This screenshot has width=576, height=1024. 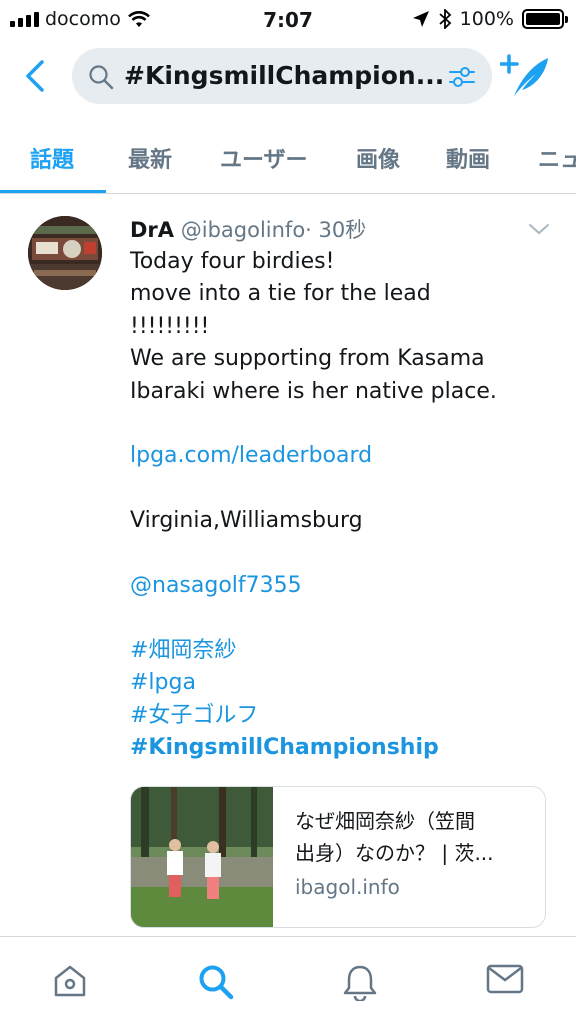 I want to click on tab-top: 話題, so click(x=52, y=158).